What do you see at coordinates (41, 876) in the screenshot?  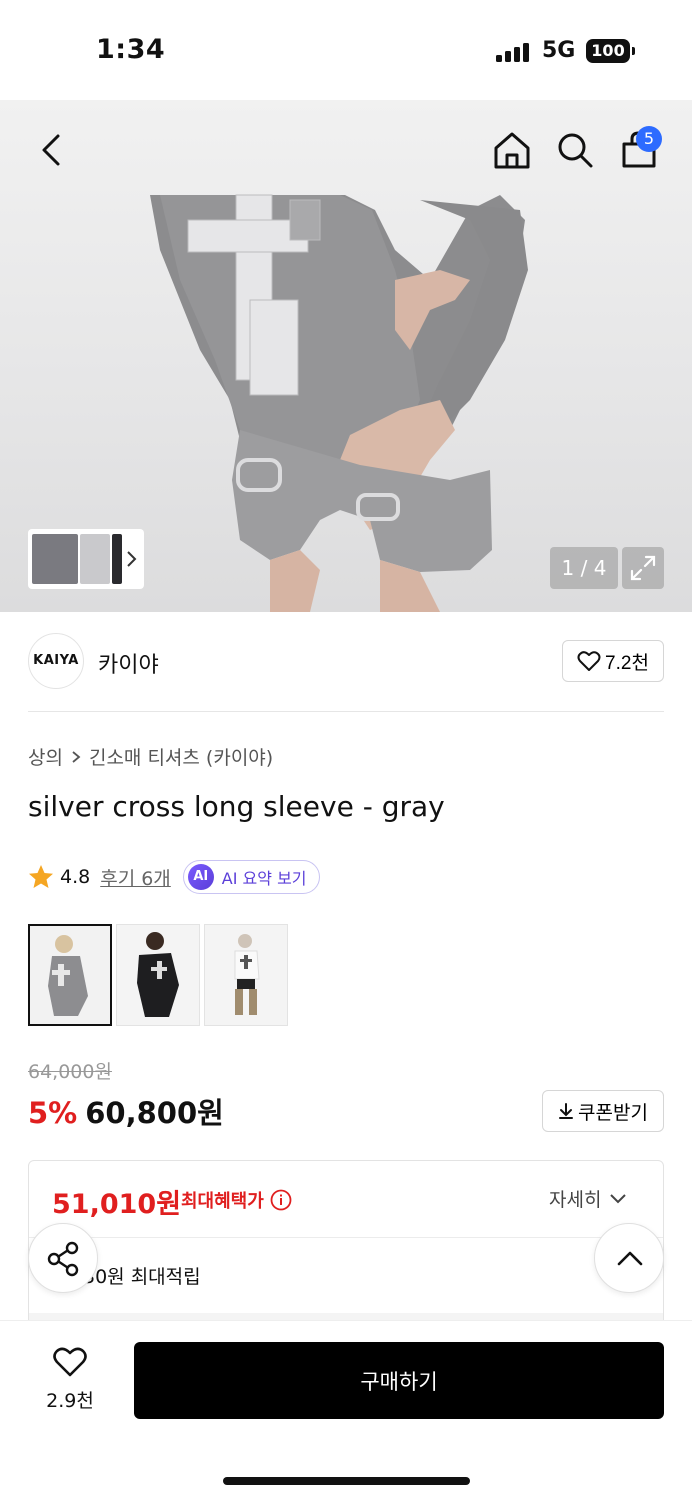 I see `star-icon` at bounding box center [41, 876].